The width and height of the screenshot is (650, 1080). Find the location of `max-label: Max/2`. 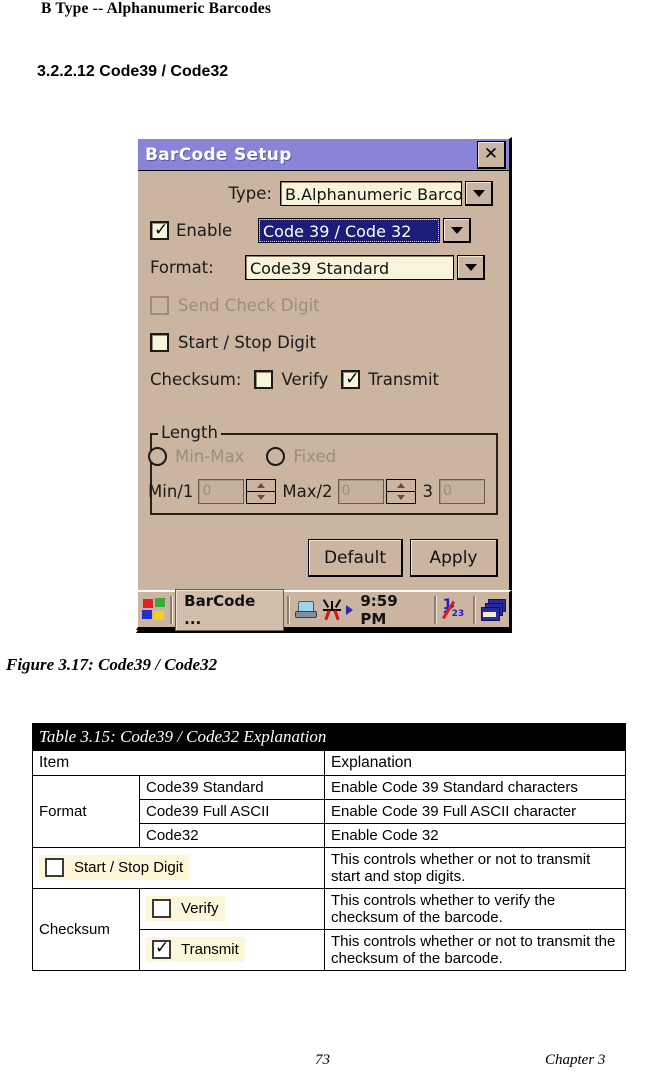

max-label: Max/2 is located at coordinates (307, 491).